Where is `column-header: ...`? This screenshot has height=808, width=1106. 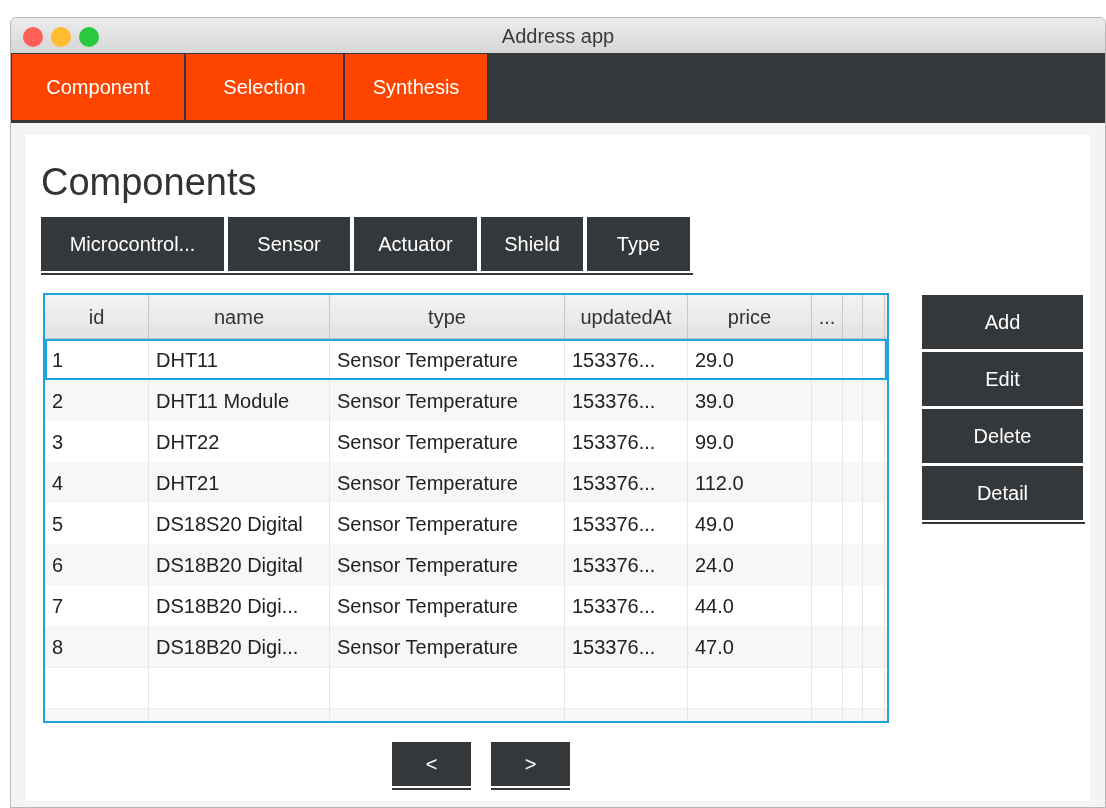 column-header: ... is located at coordinates (827, 316).